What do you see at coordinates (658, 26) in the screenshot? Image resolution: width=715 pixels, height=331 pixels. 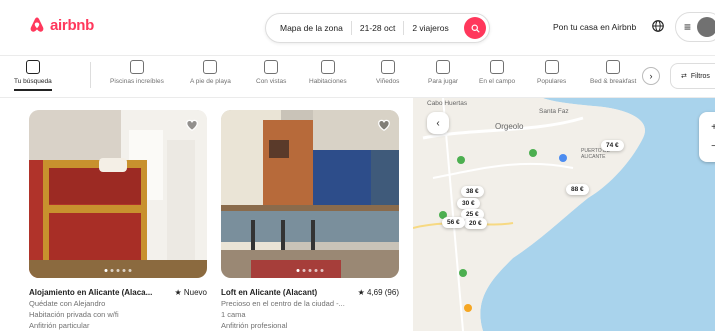 I see `globe-icon` at bounding box center [658, 26].